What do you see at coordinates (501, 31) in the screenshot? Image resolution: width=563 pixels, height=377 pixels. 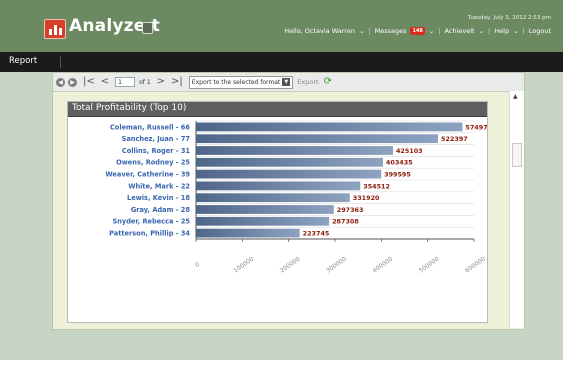 I see `help-link: Help` at bounding box center [501, 31].